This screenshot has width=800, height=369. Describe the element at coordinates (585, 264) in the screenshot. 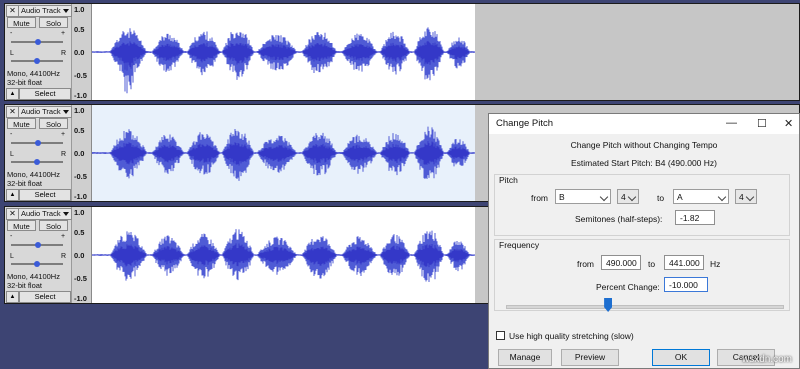

I see `frequency-from-label: from` at that location.